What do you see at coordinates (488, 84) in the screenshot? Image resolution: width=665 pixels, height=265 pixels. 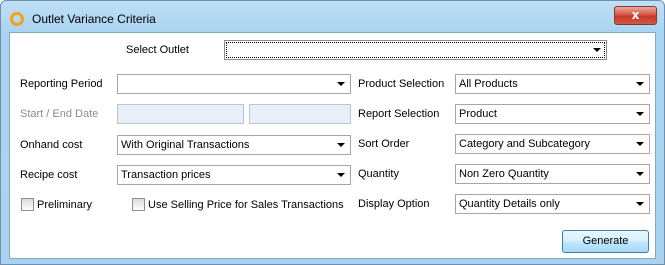 I see `product-selection-value: All Products` at bounding box center [488, 84].